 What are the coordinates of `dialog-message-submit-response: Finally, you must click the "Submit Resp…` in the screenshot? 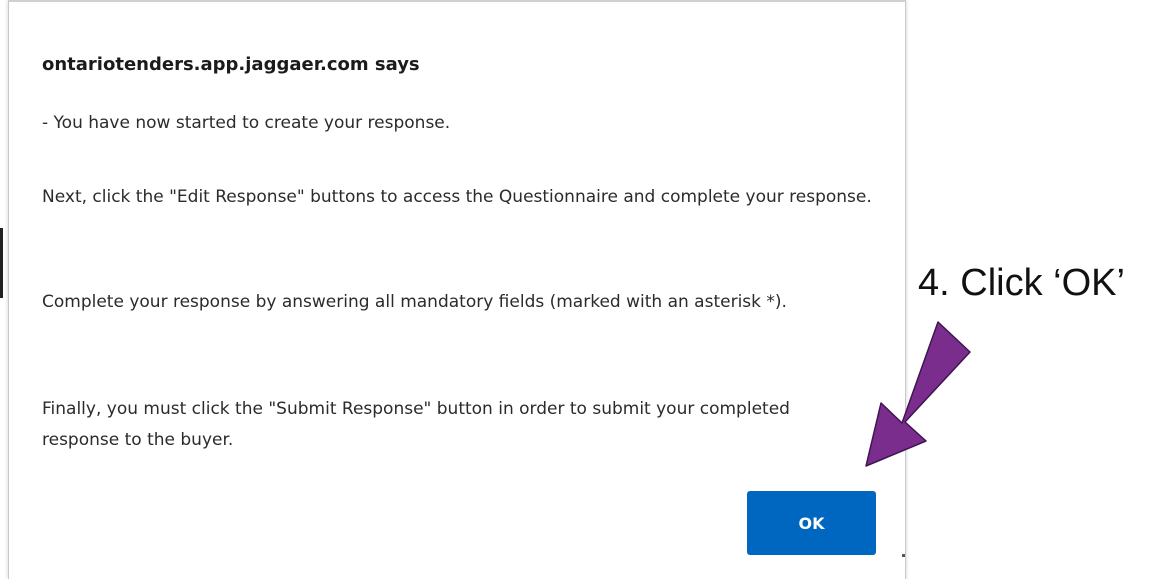 It's located at (416, 424).